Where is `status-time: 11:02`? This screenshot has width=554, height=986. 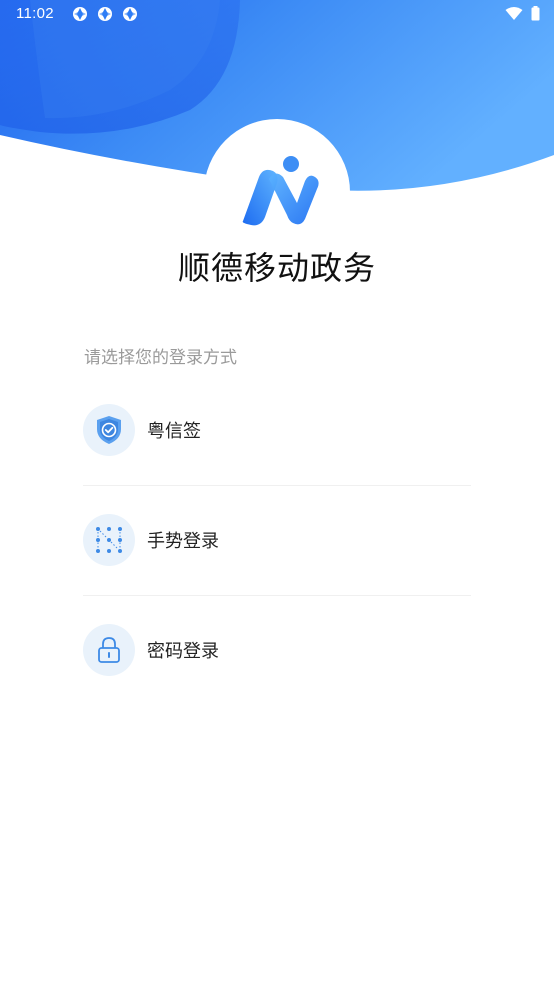 status-time: 11:02 is located at coordinates (35, 13).